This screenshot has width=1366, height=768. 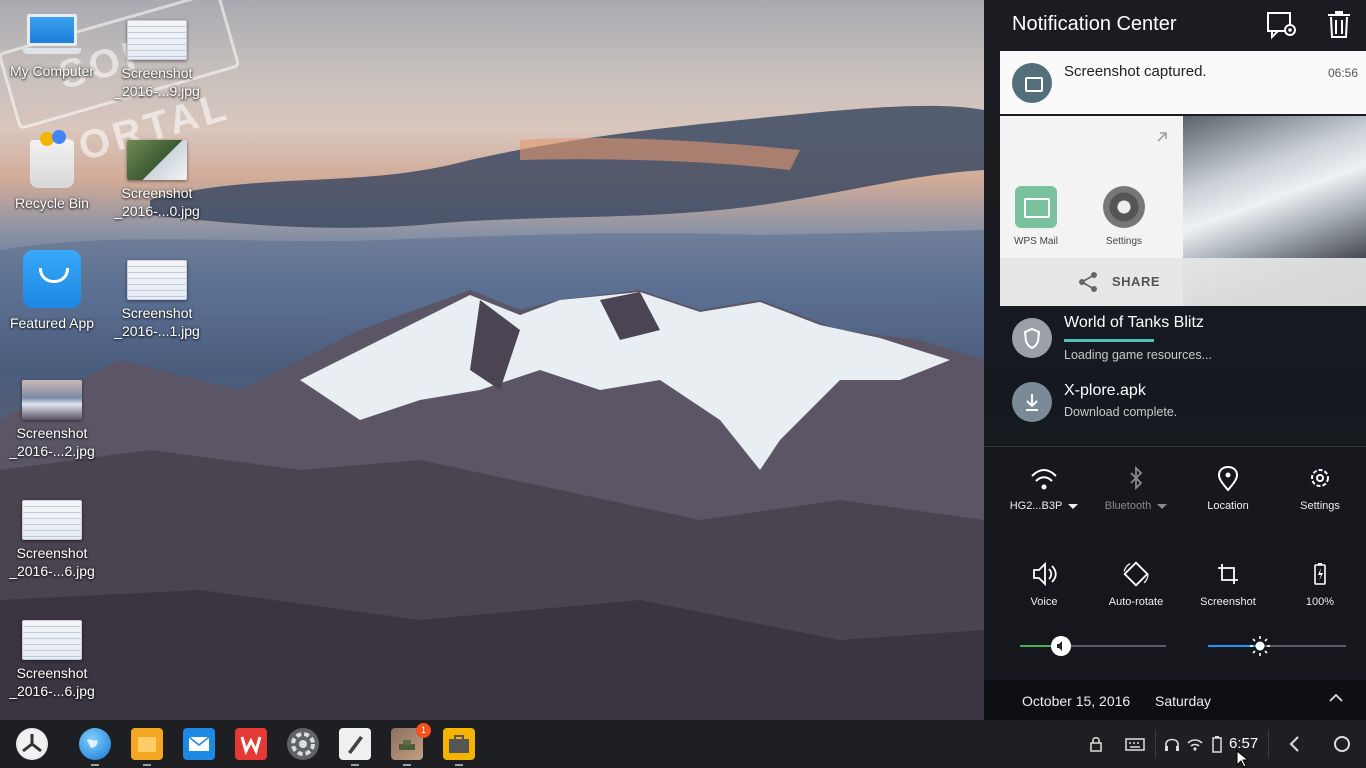 I want to click on notification-subtitle: Download complete., so click(x=1121, y=412).